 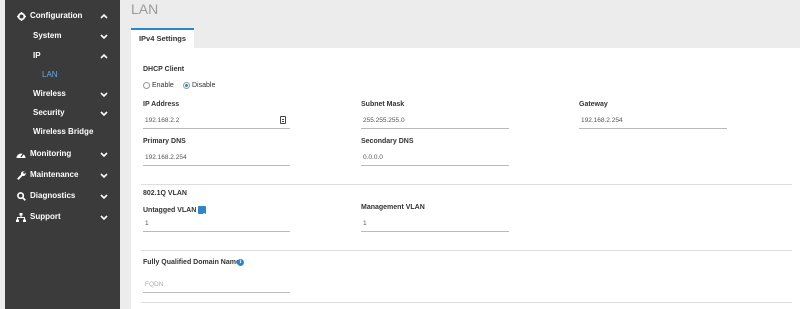 What do you see at coordinates (384, 120) in the screenshot?
I see `subnet-mask-value: 255.255.255.0` at bounding box center [384, 120].